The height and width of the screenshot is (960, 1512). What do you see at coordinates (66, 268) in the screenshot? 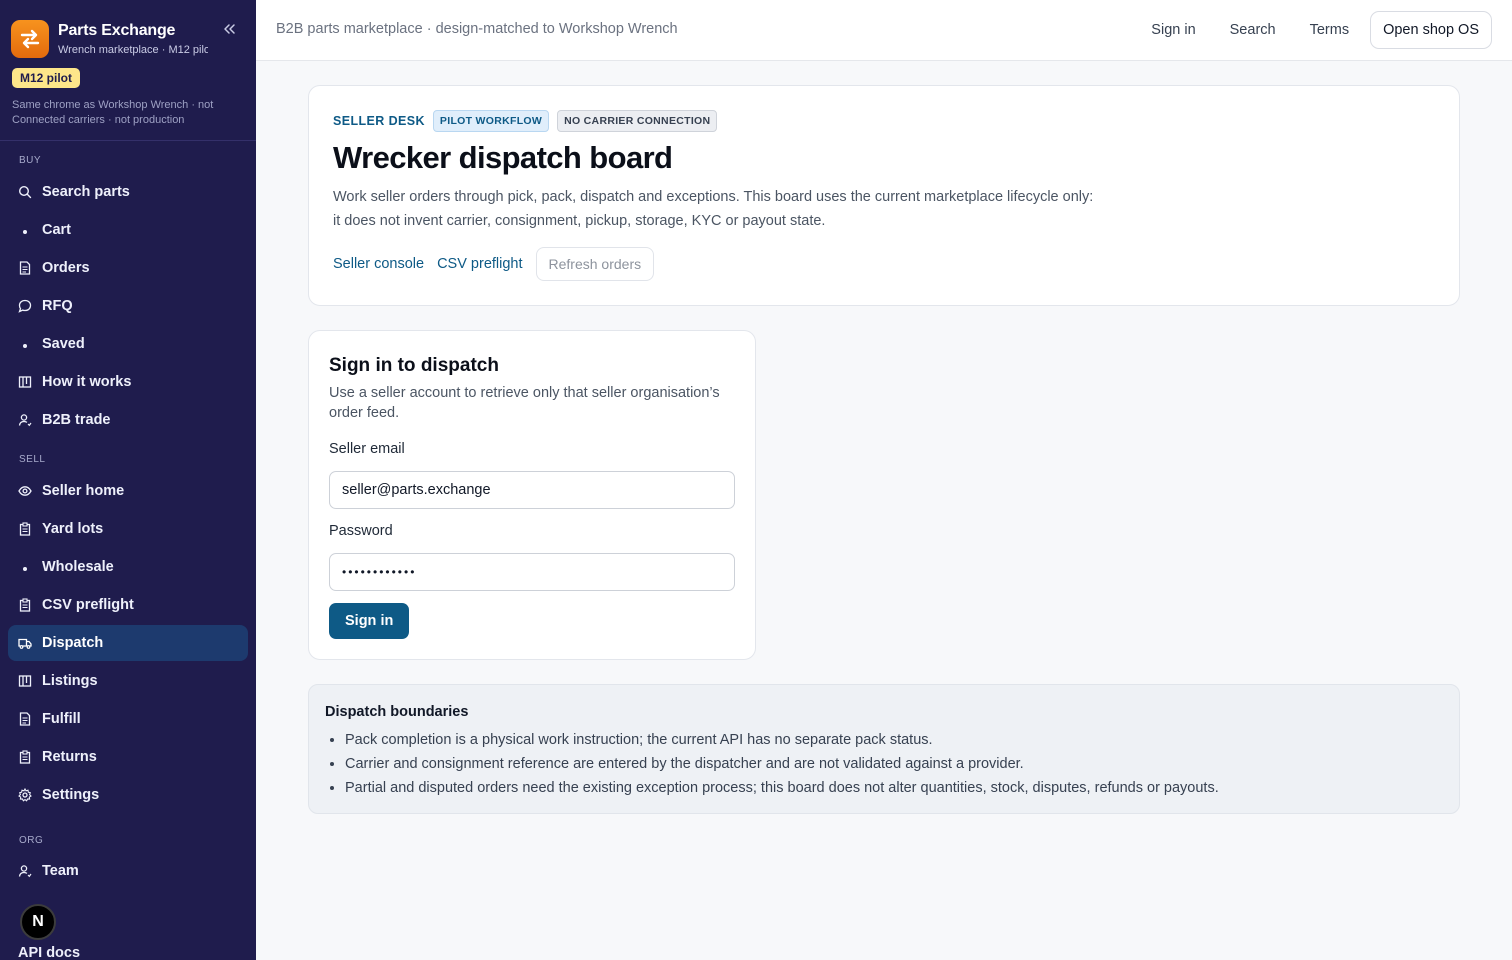
I see `sidebar-item-label: Orders` at bounding box center [66, 268].